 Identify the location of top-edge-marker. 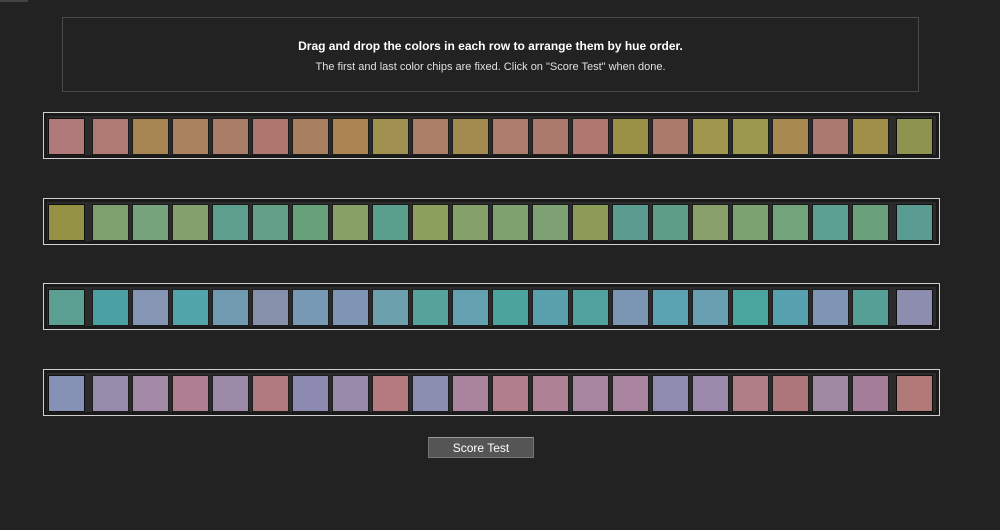
(14, 1).